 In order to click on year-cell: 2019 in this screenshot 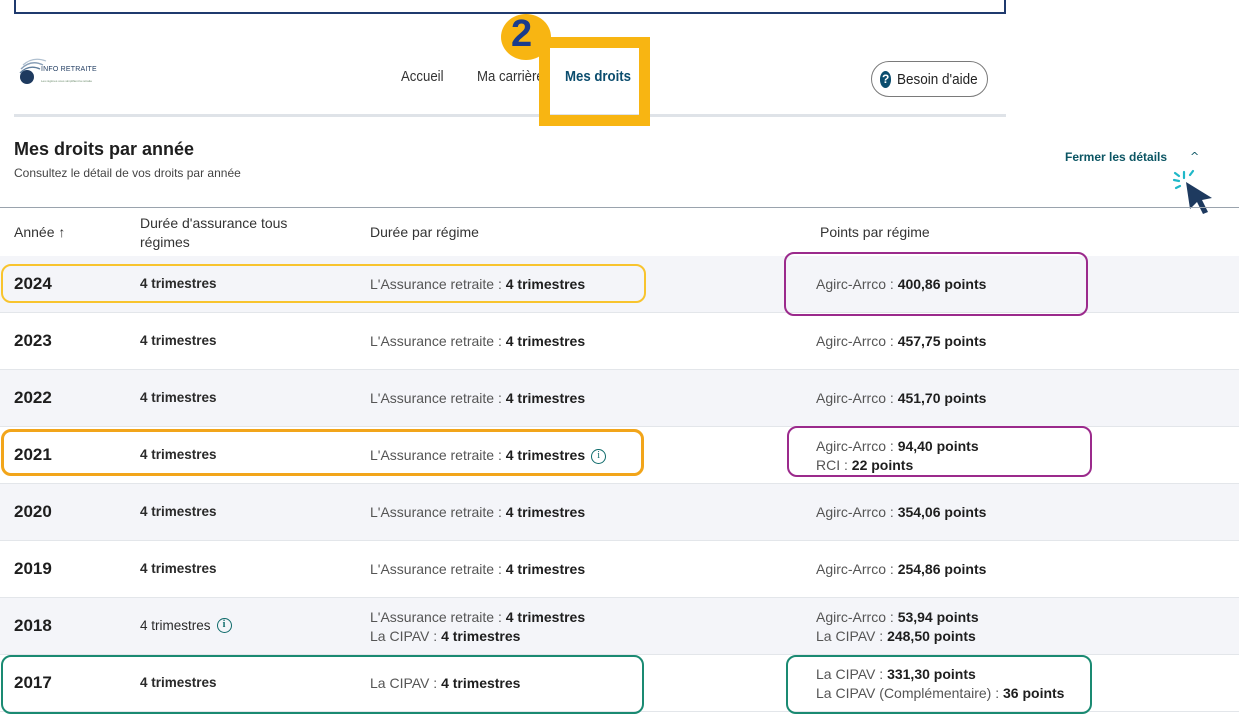, I will do `click(33, 568)`.